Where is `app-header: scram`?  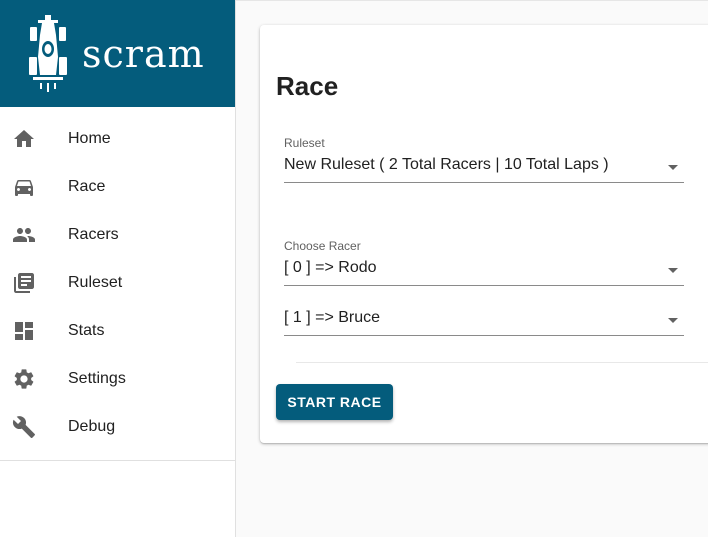 app-header: scram is located at coordinates (117, 53).